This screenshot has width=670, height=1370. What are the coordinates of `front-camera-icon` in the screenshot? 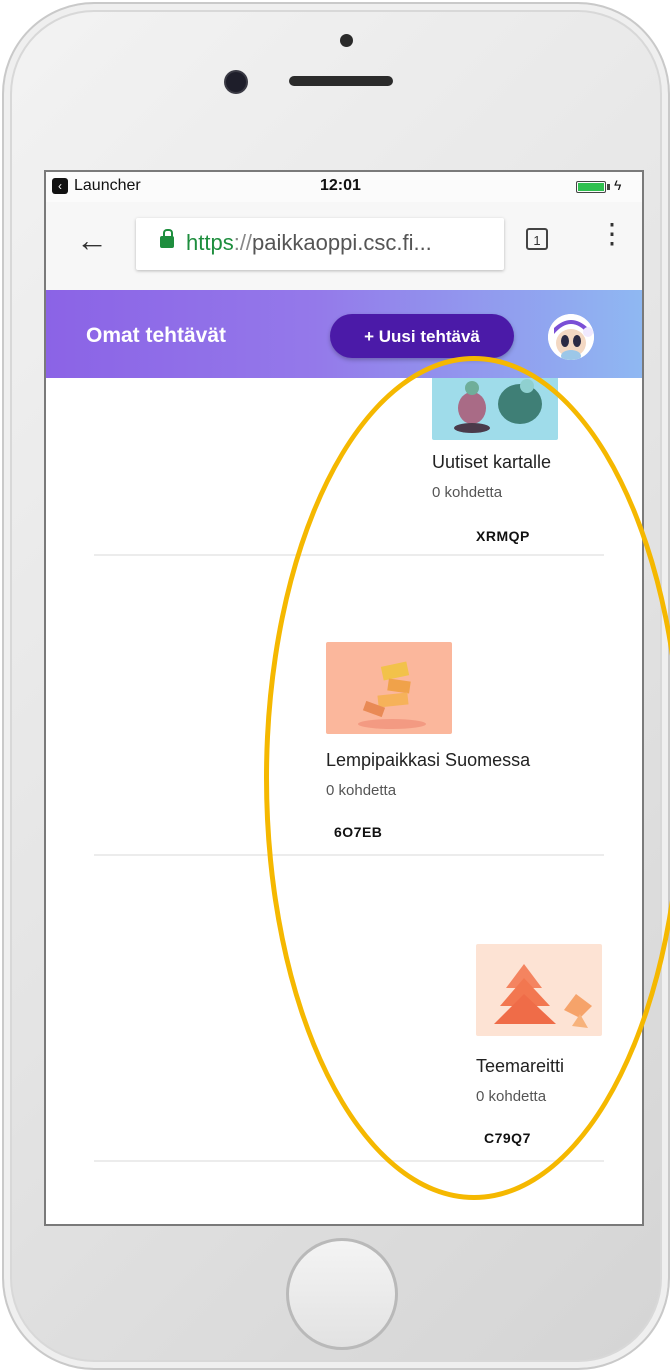 It's located at (236, 82).